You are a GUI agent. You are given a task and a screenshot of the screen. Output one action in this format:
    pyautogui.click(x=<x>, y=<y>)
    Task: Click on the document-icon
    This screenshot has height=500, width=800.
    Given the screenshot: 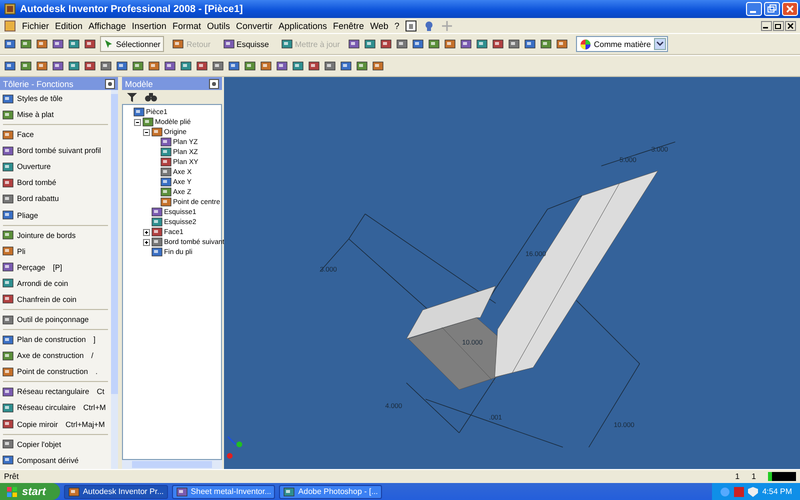 What is the action you would take?
    pyautogui.click(x=10, y=26)
    